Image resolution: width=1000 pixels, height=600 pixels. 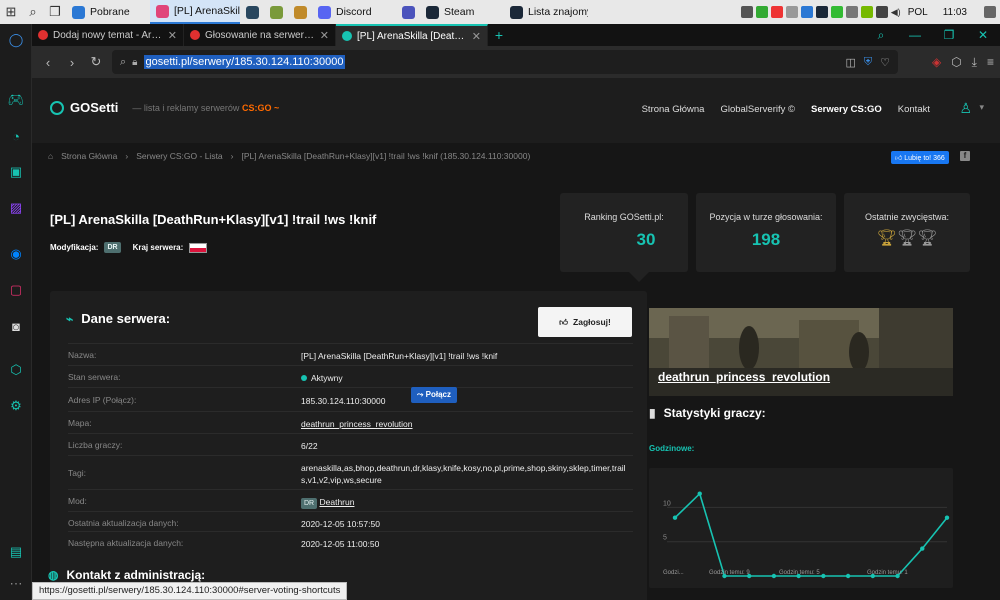 What do you see at coordinates (757, 109) in the screenshot?
I see `nav-globalserverify: GlobalServerify ©` at bounding box center [757, 109].